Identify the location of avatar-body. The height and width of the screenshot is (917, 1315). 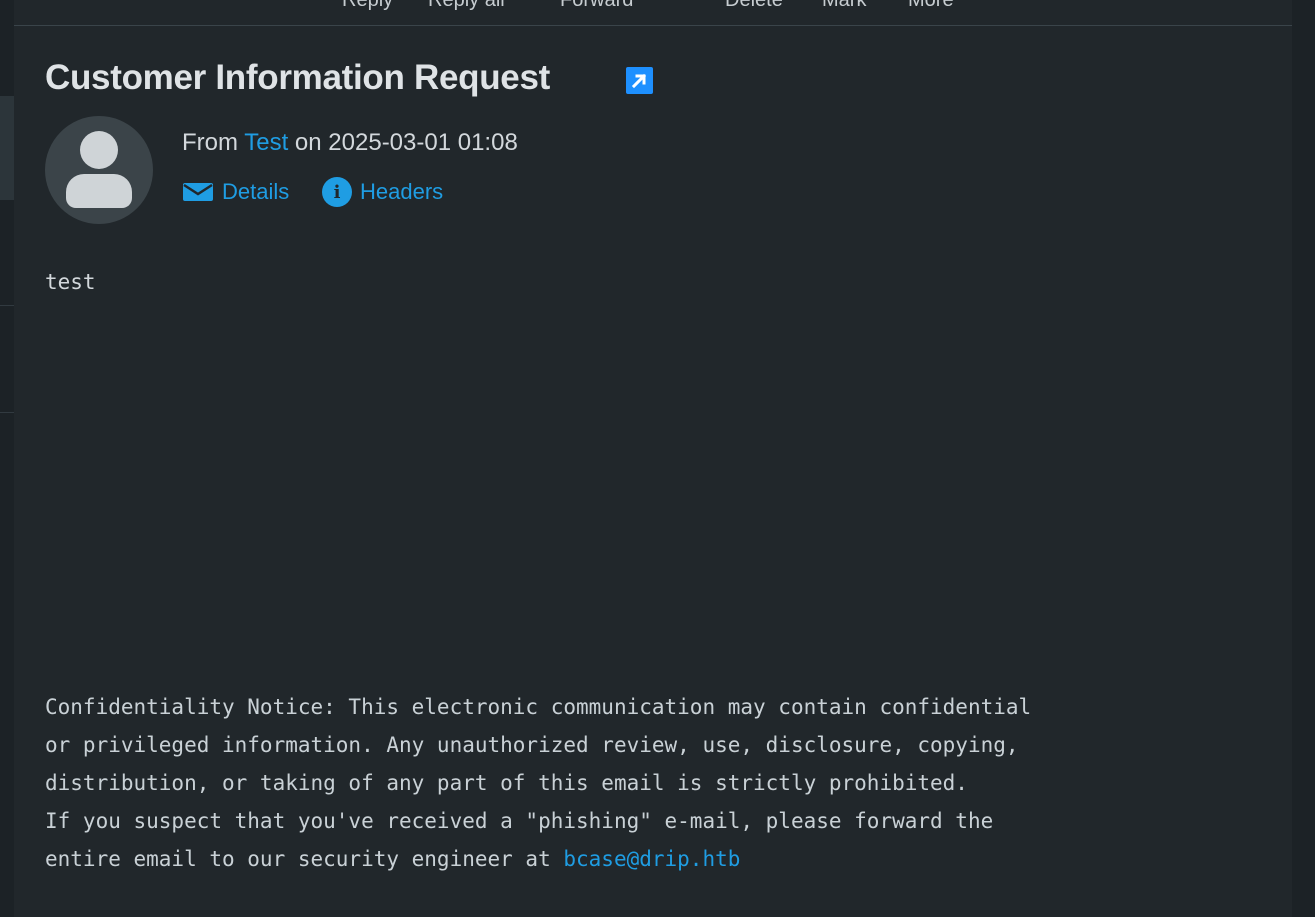
(99, 191).